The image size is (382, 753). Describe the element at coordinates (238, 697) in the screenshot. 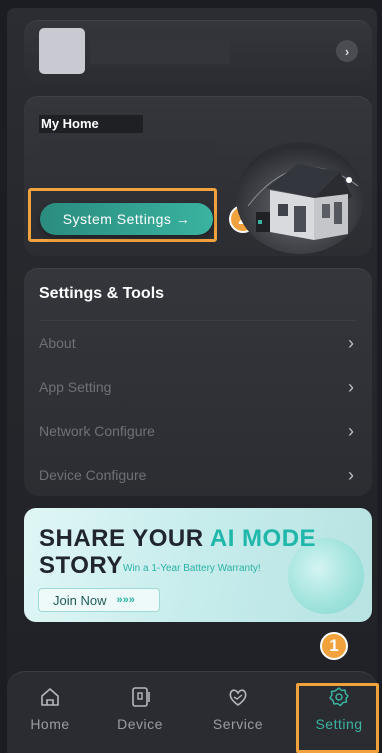

I see `service-icon` at that location.